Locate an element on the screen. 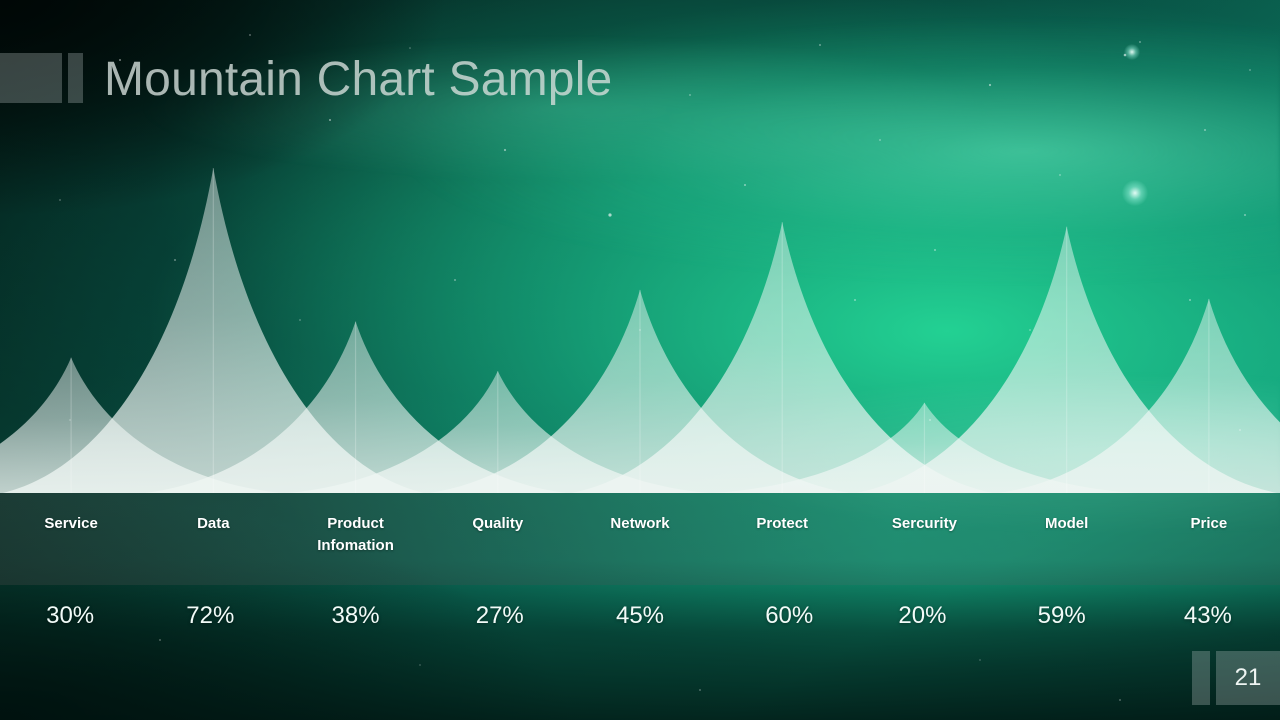 This screenshot has width=1280, height=720. category-value: 43% is located at coordinates (1207, 615).